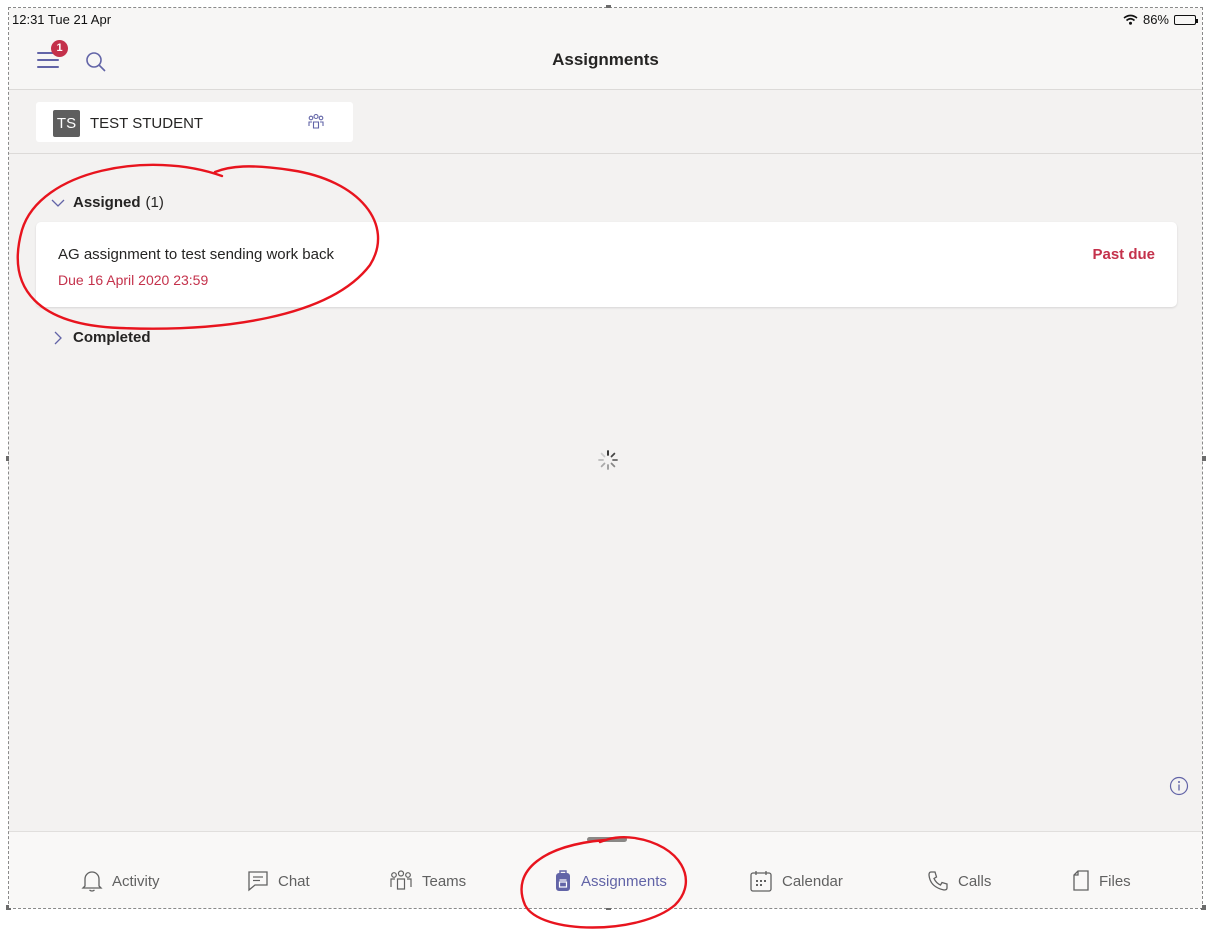  I want to click on wifi-icon, so click(1130, 19).